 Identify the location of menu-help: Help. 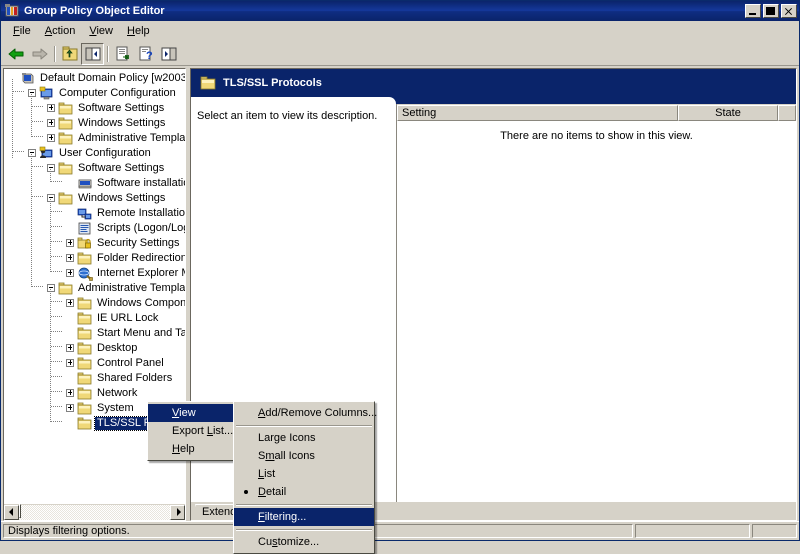
(138, 31).